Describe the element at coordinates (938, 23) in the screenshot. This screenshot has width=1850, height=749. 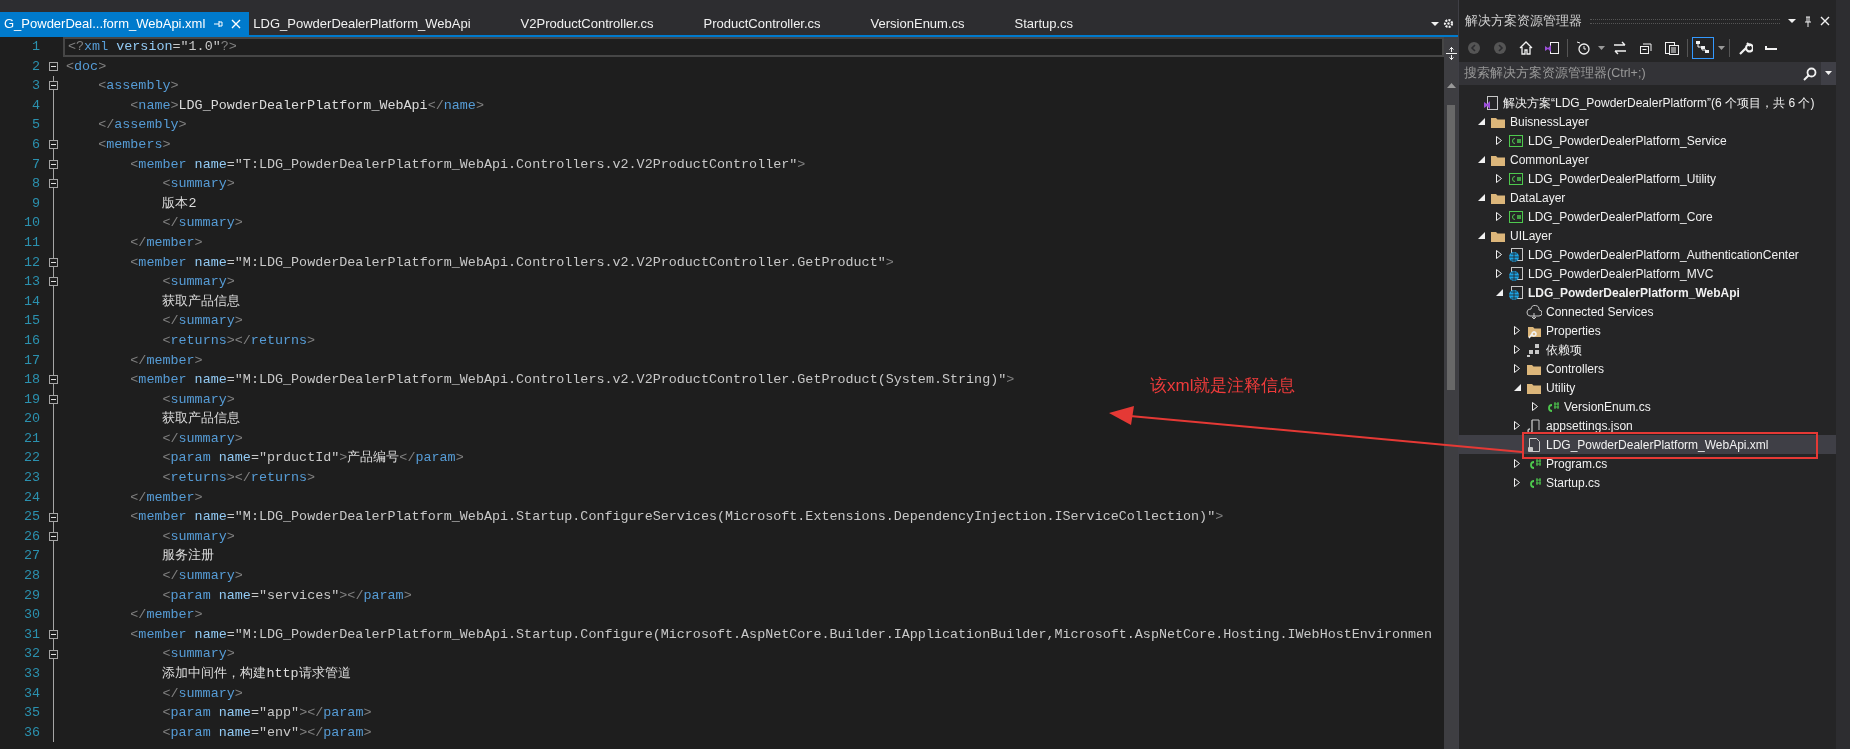
I see `editor-tab: VersionEnum.cs` at that location.